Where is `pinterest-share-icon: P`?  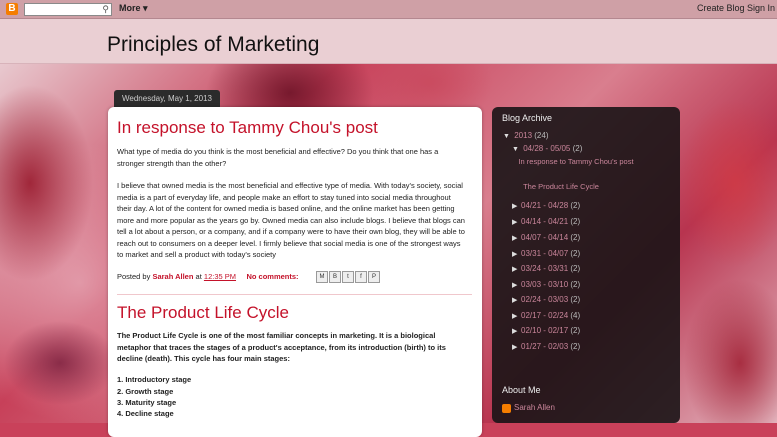 pinterest-share-icon: P is located at coordinates (374, 277).